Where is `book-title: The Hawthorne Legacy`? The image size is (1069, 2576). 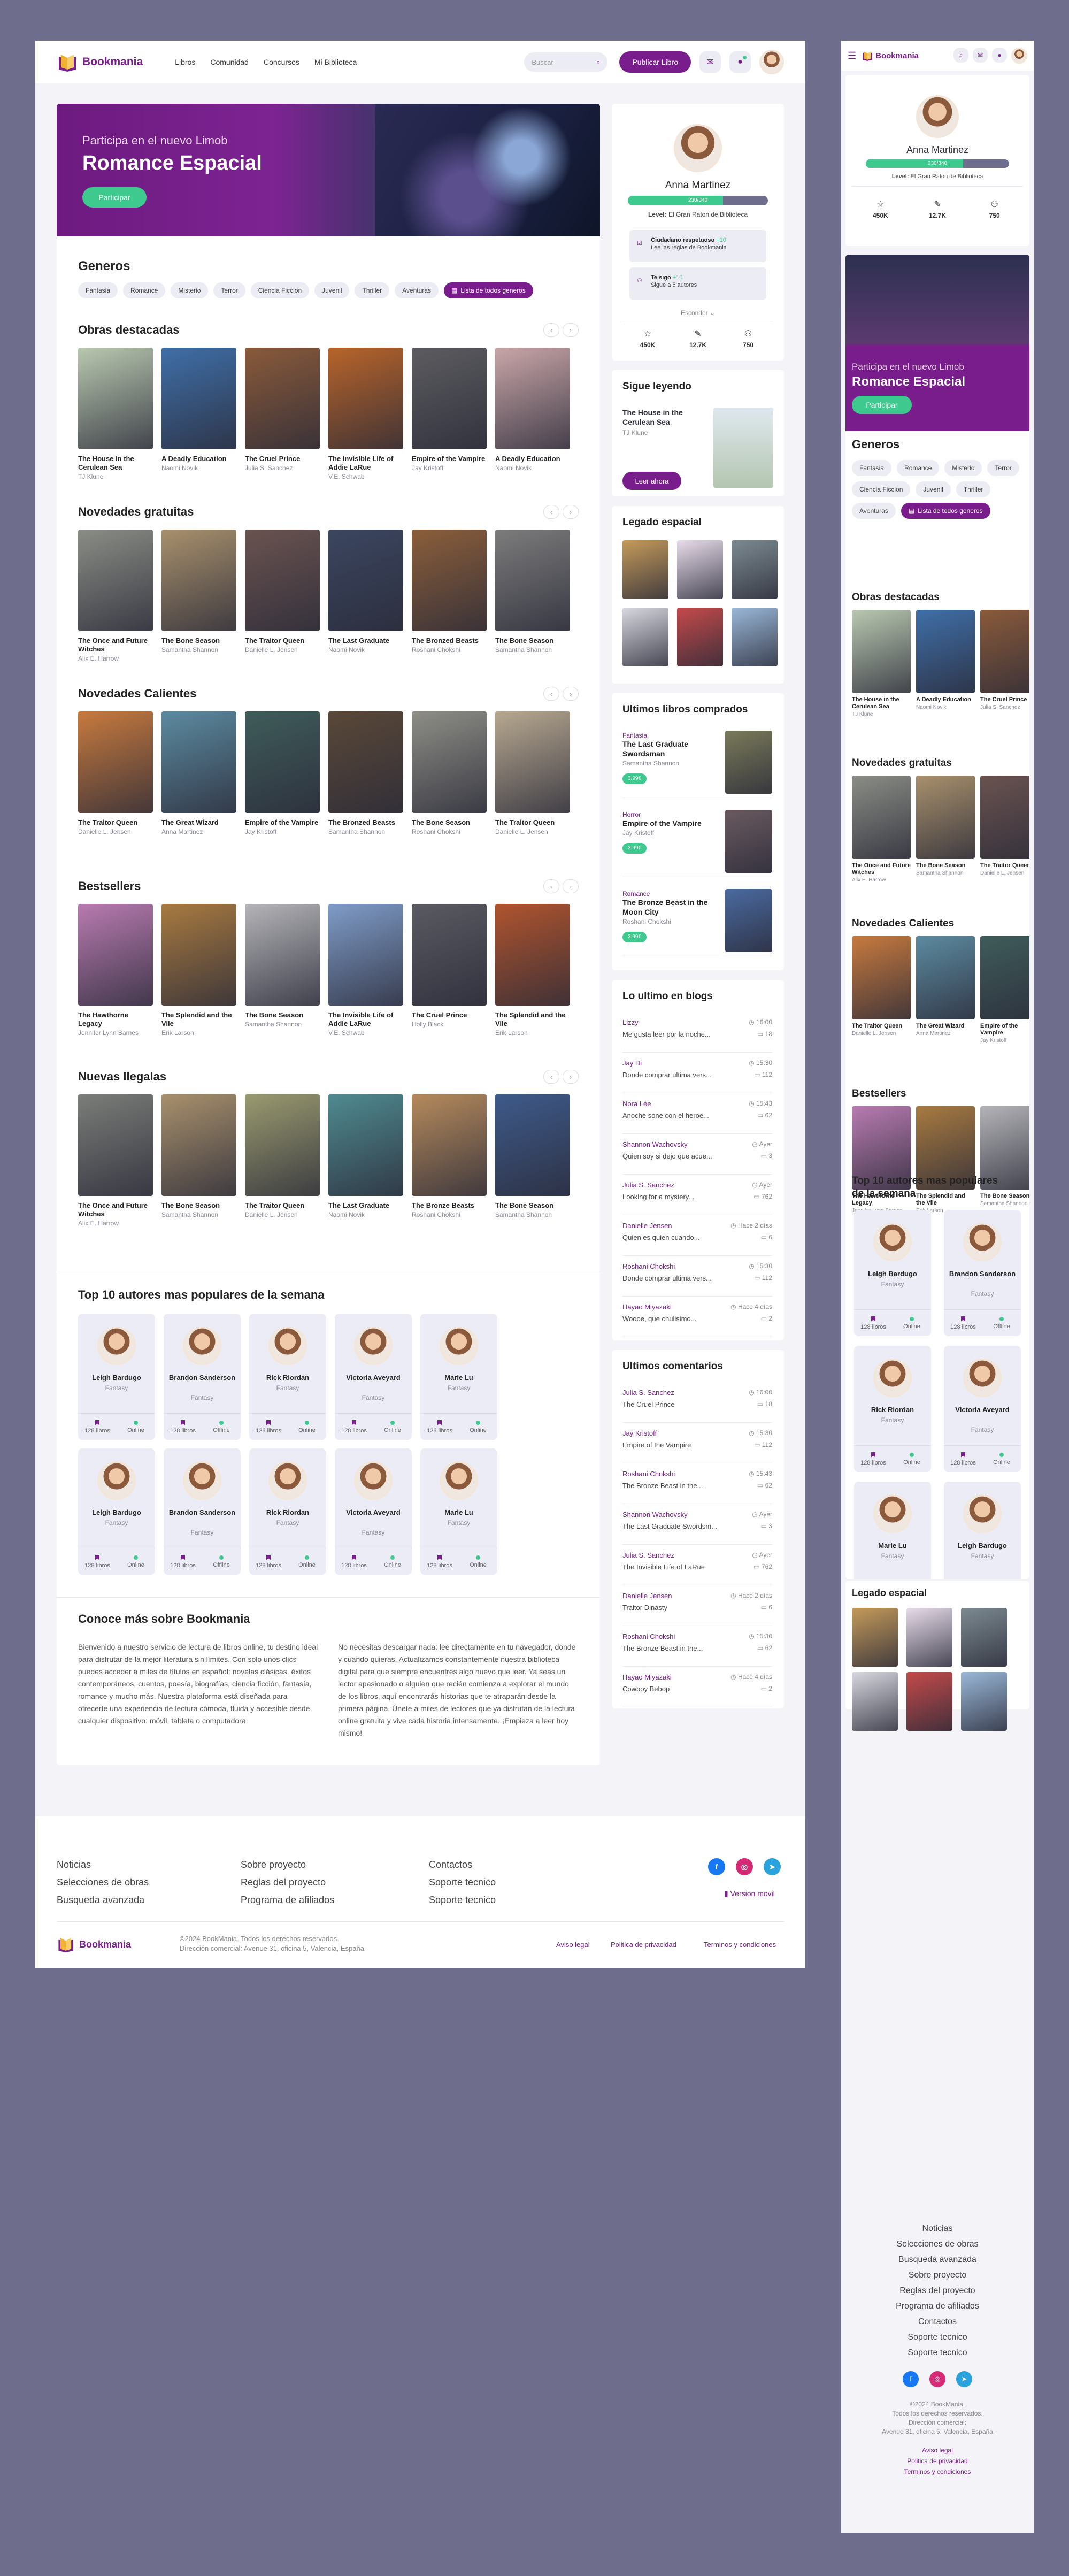
book-title: The Hawthorne Legacy is located at coordinates (115, 1019).